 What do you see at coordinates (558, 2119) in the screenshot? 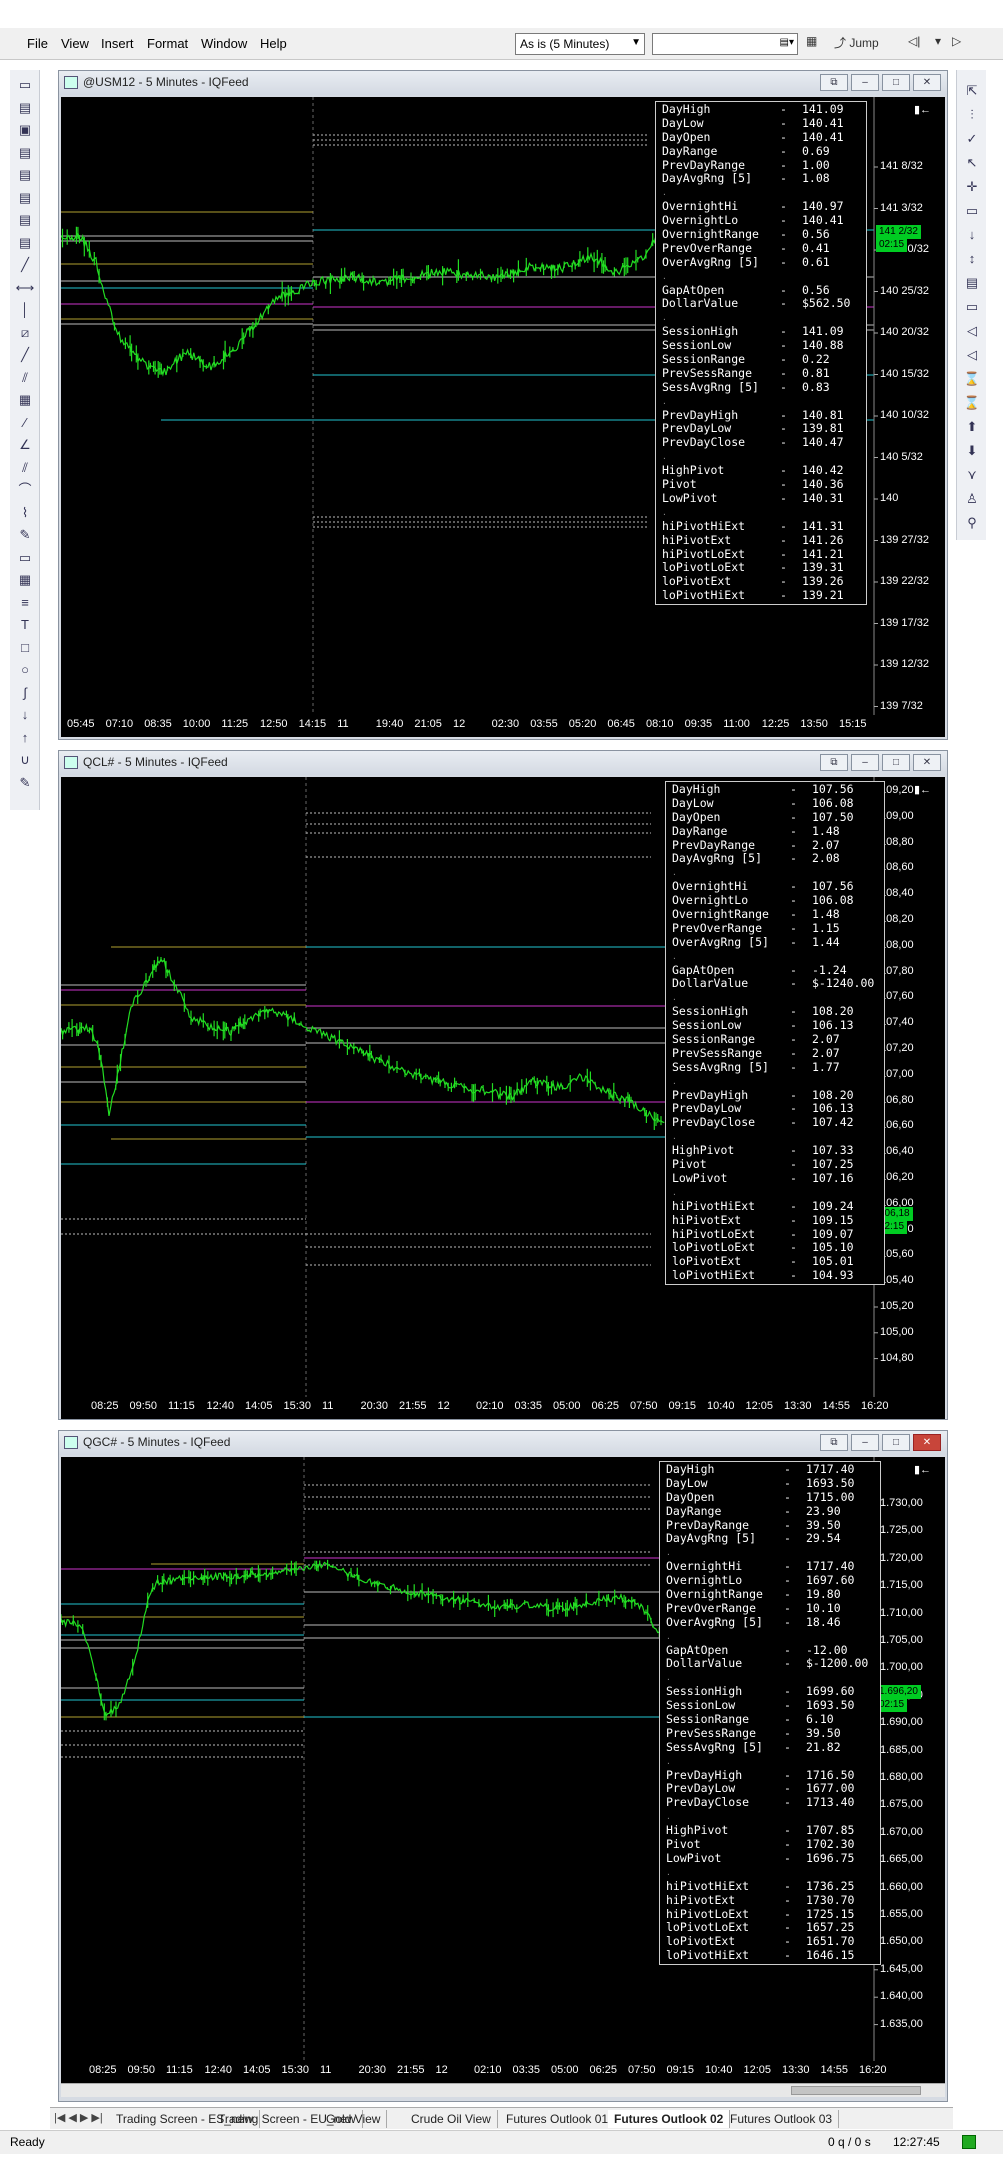
I see `sheet-tab: Futures Outlook 01` at bounding box center [558, 2119].